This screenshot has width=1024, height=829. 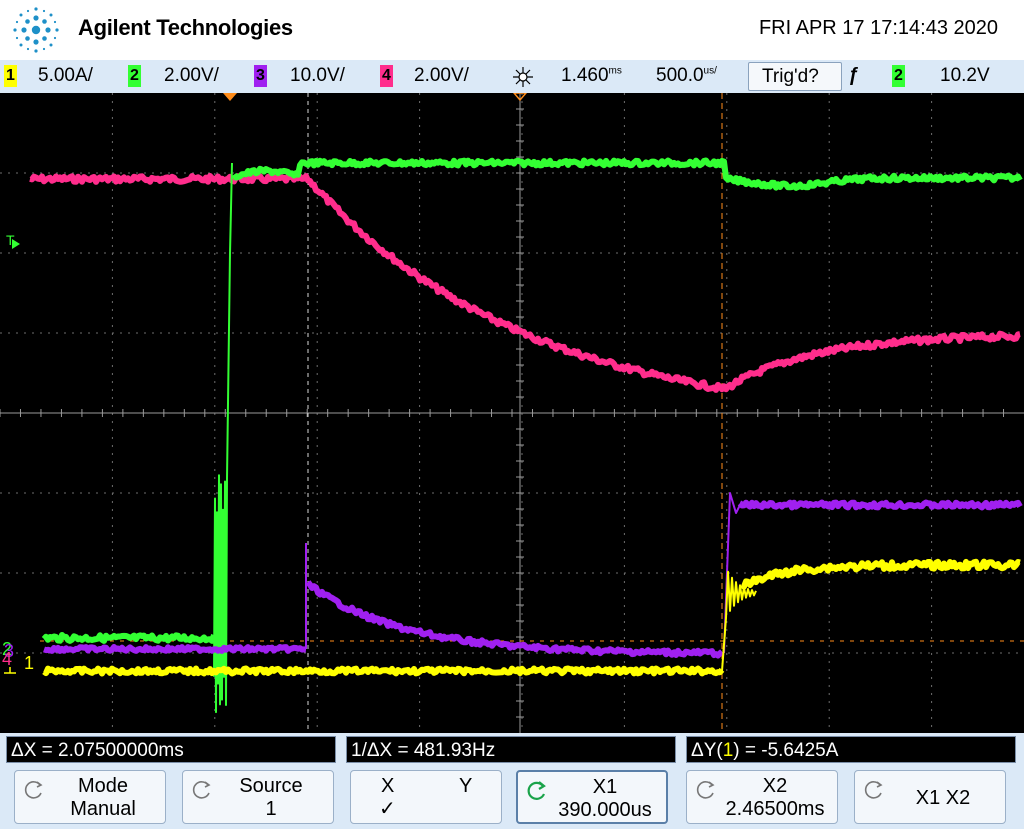 What do you see at coordinates (898, 76) in the screenshot?
I see `trigger-source-badge: 2` at bounding box center [898, 76].